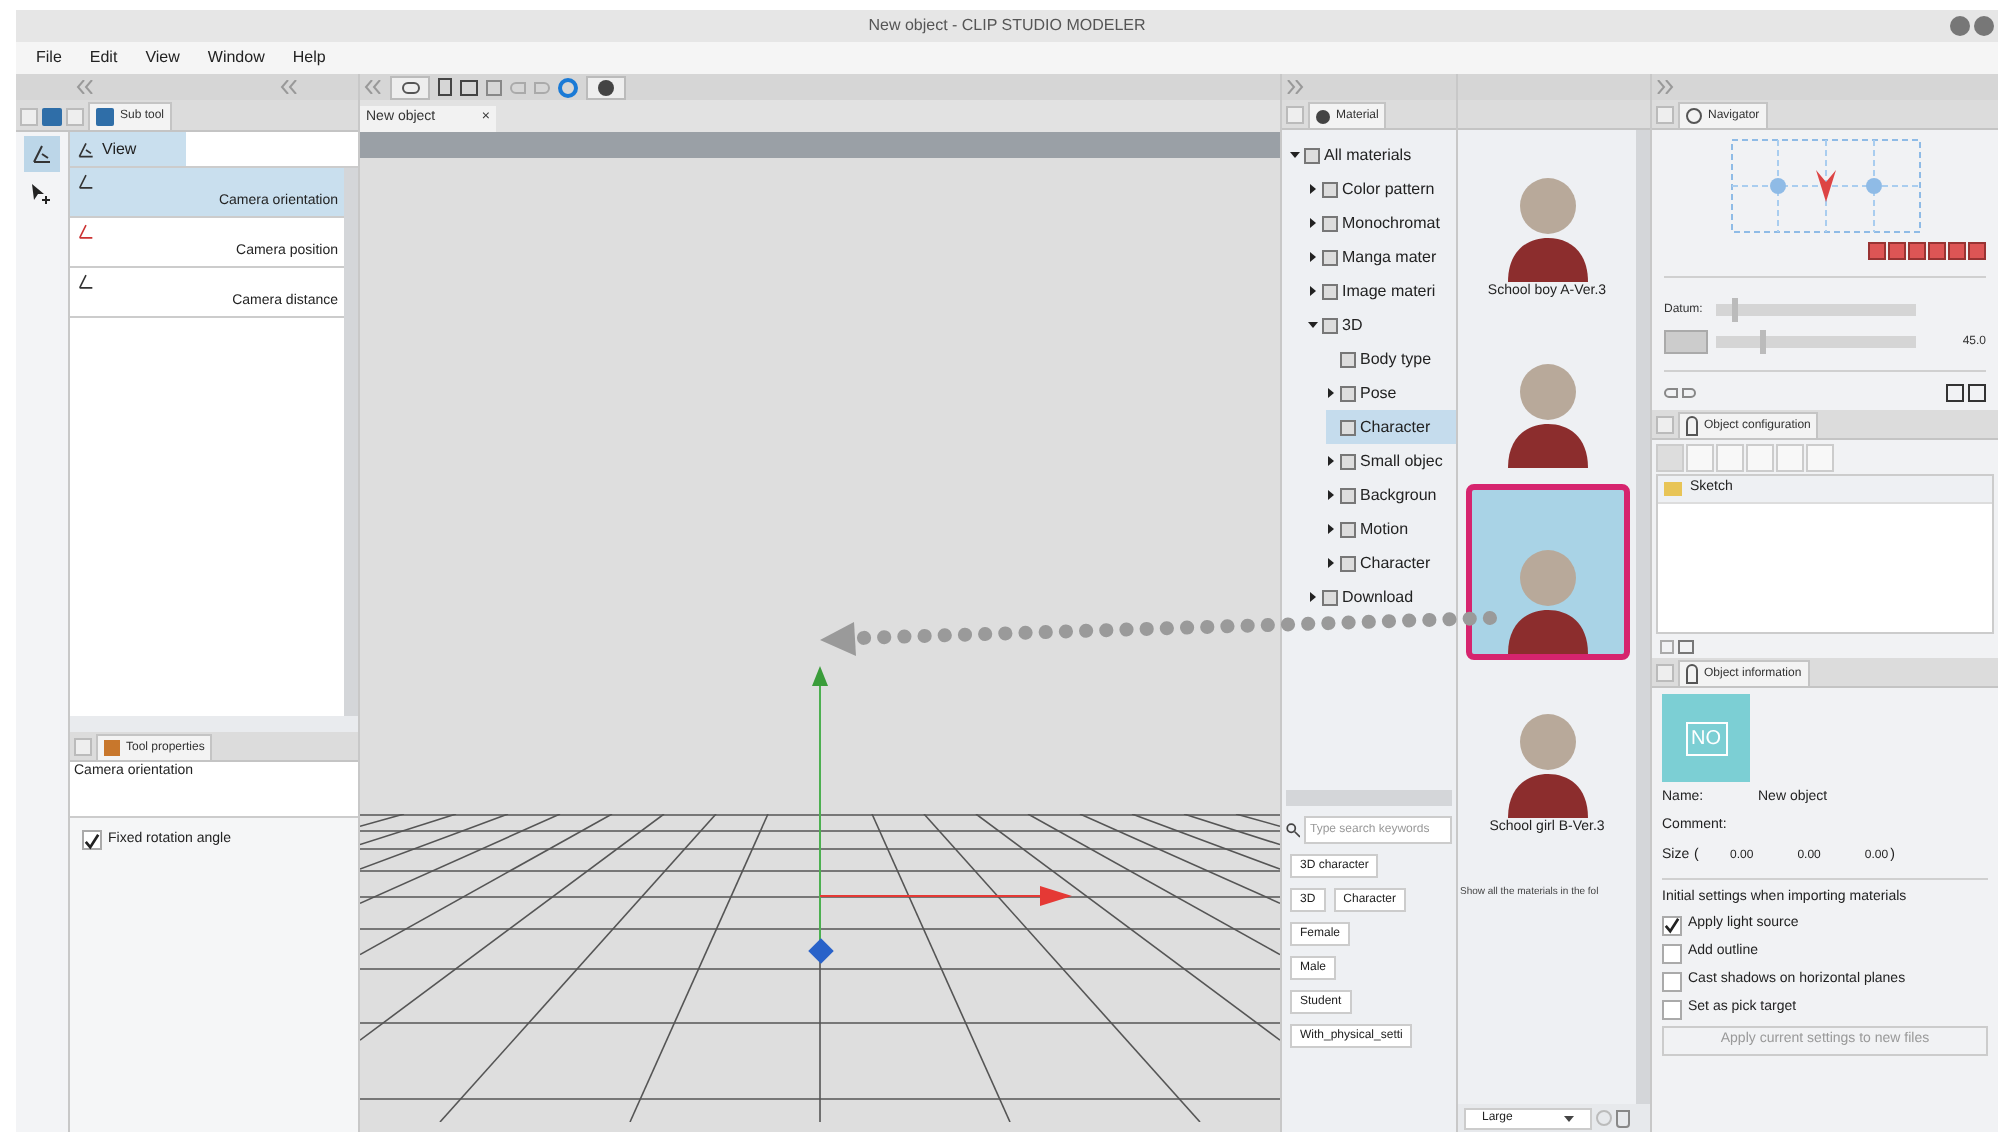 This screenshot has width=1998, height=1140. I want to click on window-title: New object - CLIP STUDIO MODELER, so click(1007, 26).